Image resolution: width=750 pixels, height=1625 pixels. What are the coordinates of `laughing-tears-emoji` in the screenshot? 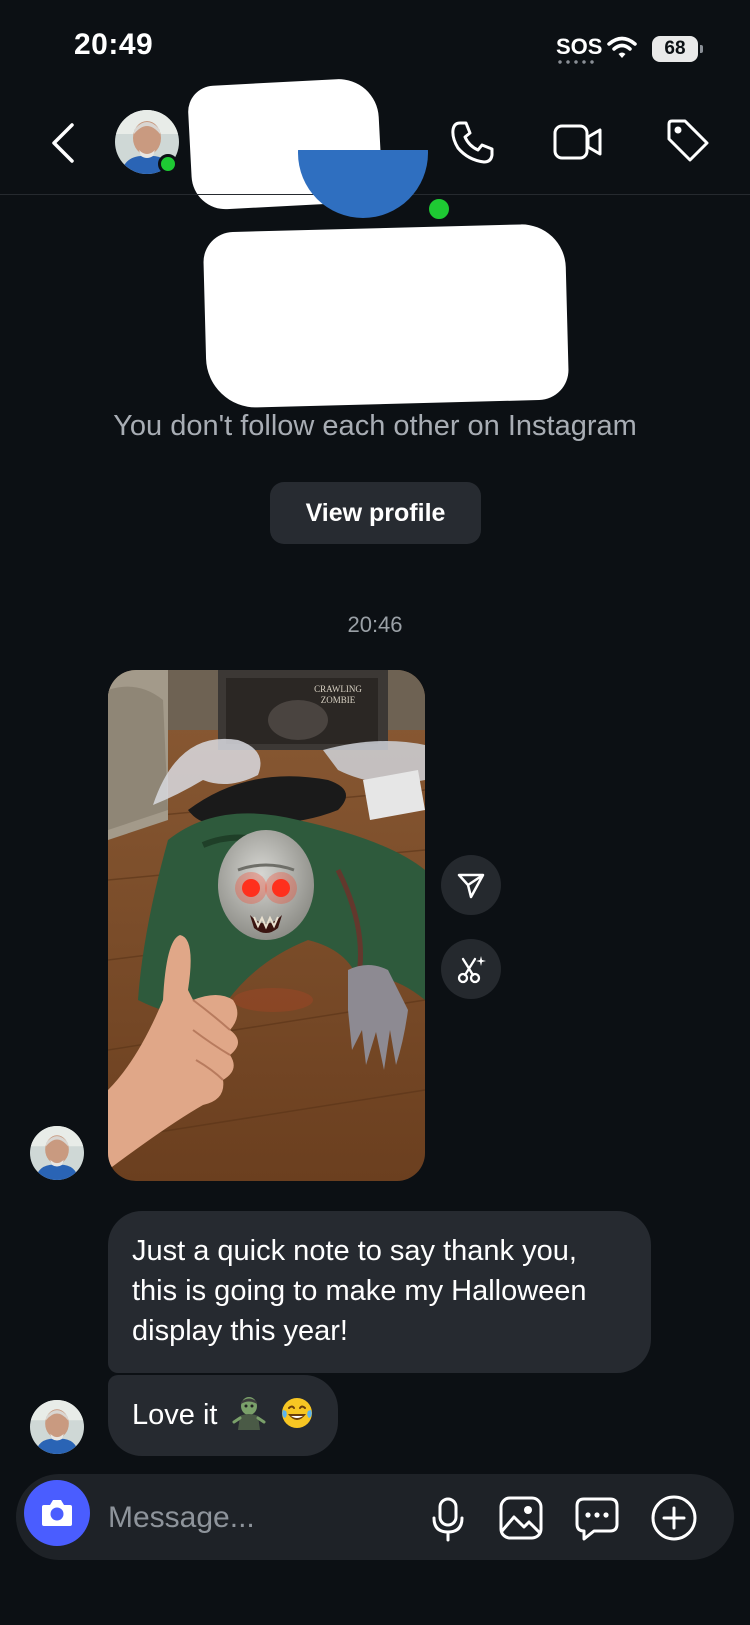 It's located at (296, 1413).